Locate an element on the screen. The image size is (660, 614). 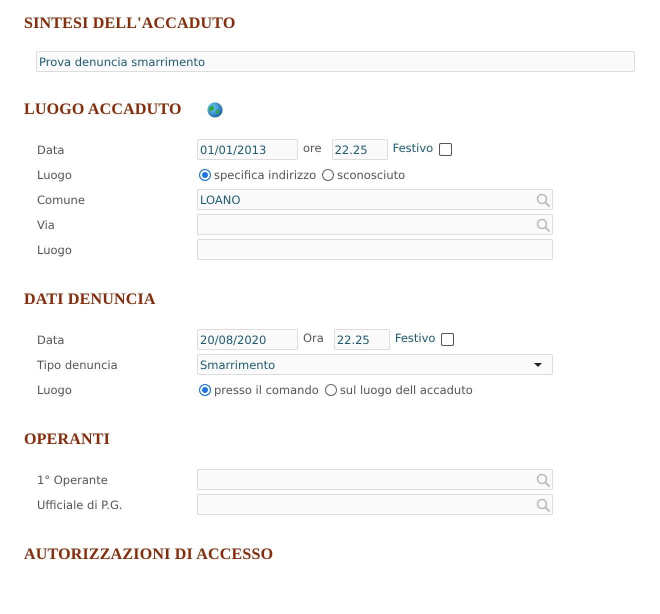
time-label: Ora is located at coordinates (313, 338).